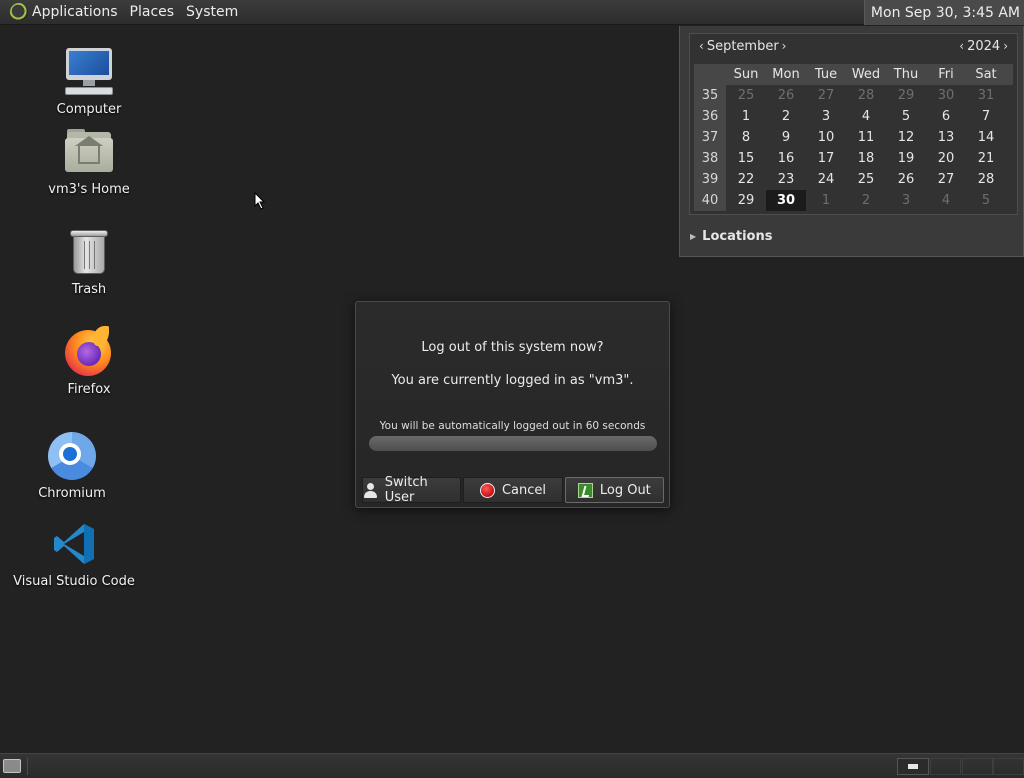 The width and height of the screenshot is (1024, 778). Describe the element at coordinates (89, 189) in the screenshot. I see `desktop-icon-label: vm3's Home` at that location.